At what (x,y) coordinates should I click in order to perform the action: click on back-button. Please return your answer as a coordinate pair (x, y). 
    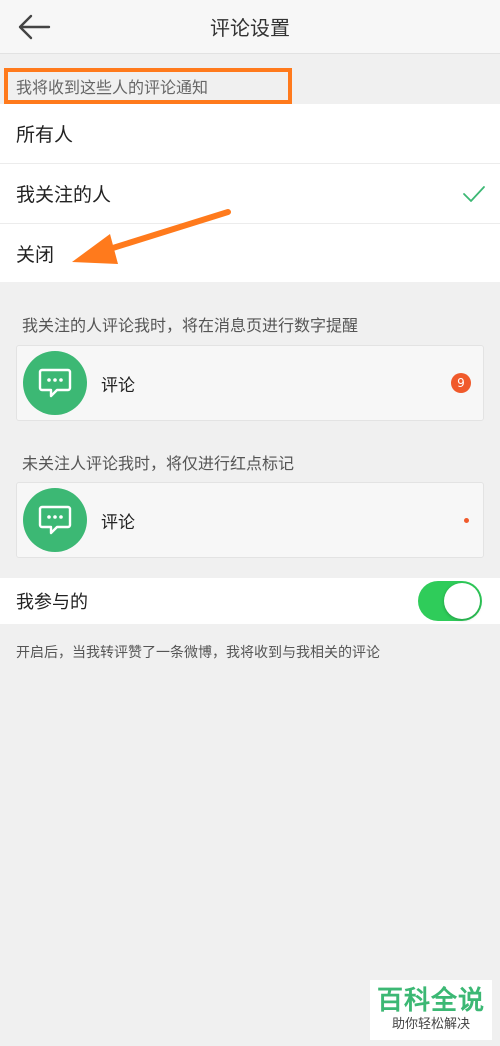
    Looking at the image, I should click on (34, 27).